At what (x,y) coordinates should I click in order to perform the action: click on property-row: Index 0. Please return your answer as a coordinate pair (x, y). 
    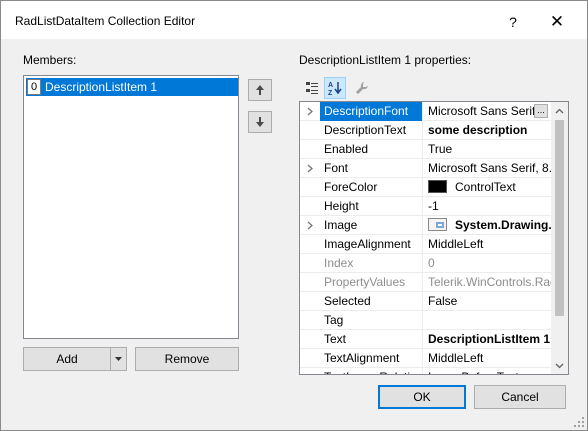
    Looking at the image, I should click on (425, 263).